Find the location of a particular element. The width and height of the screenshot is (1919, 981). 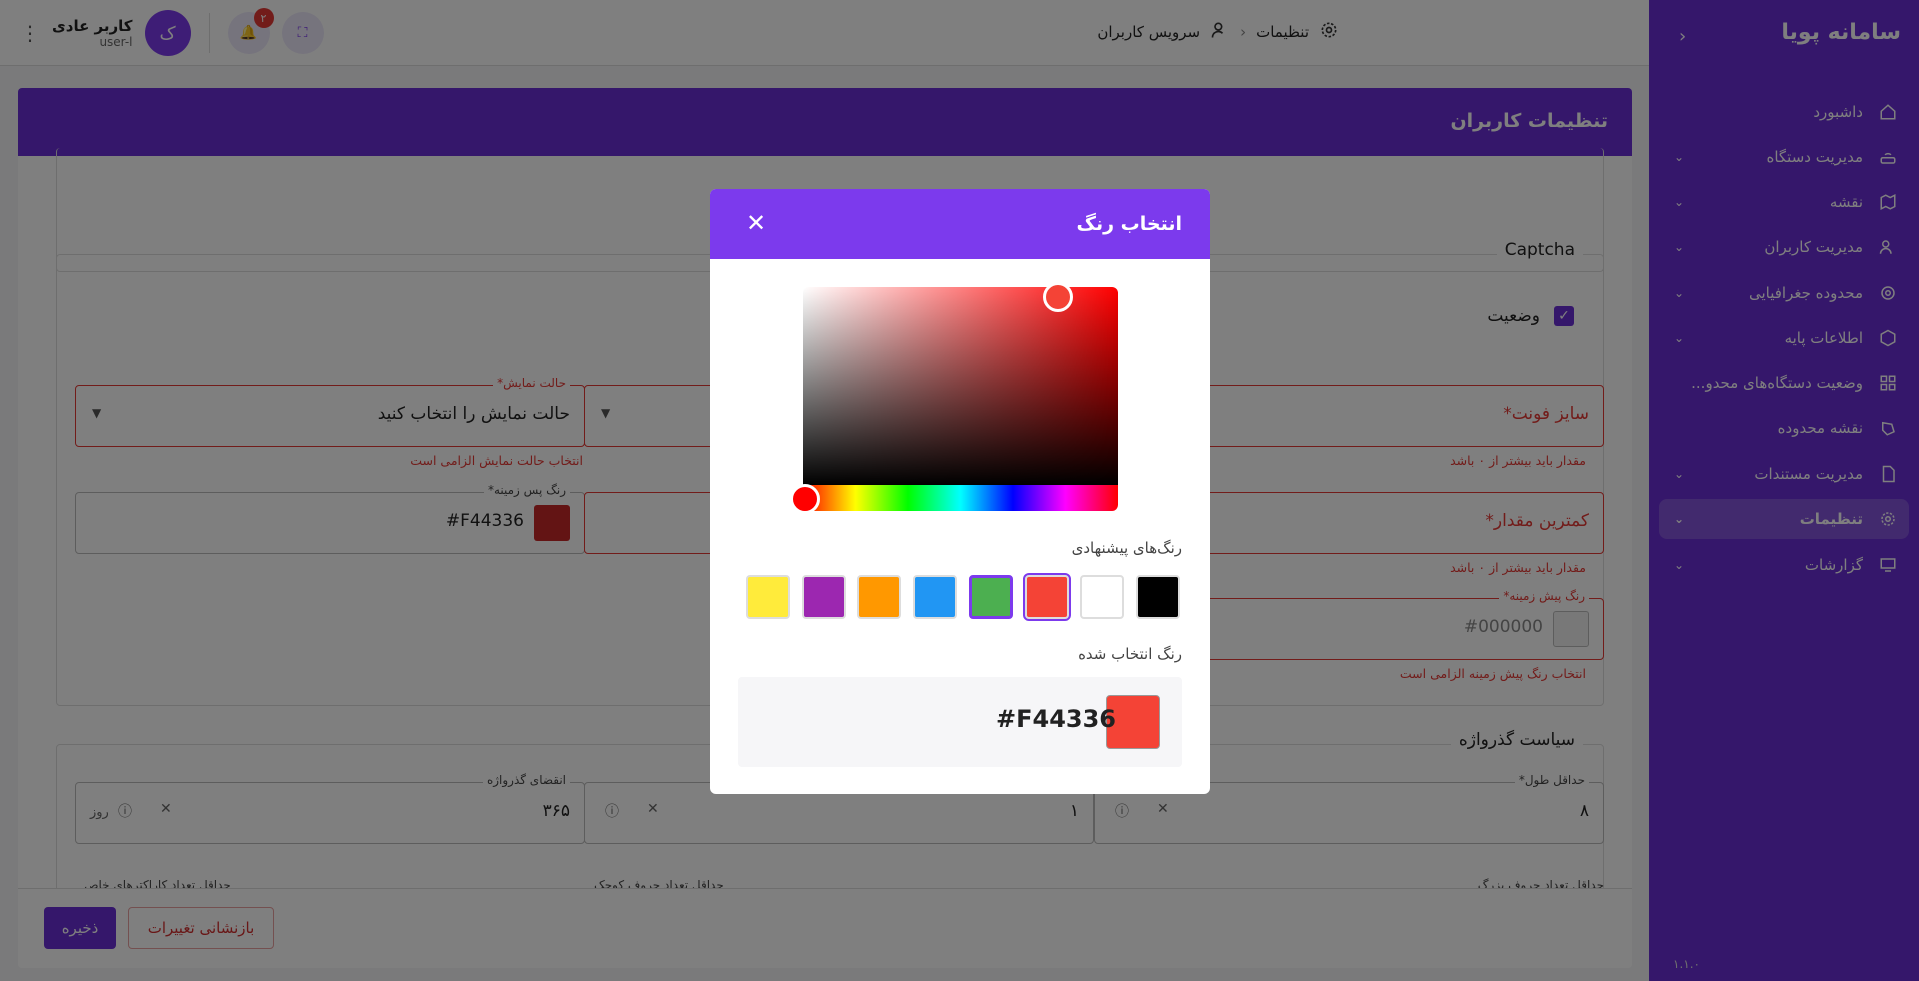

suggested-palette is located at coordinates (963, 597).